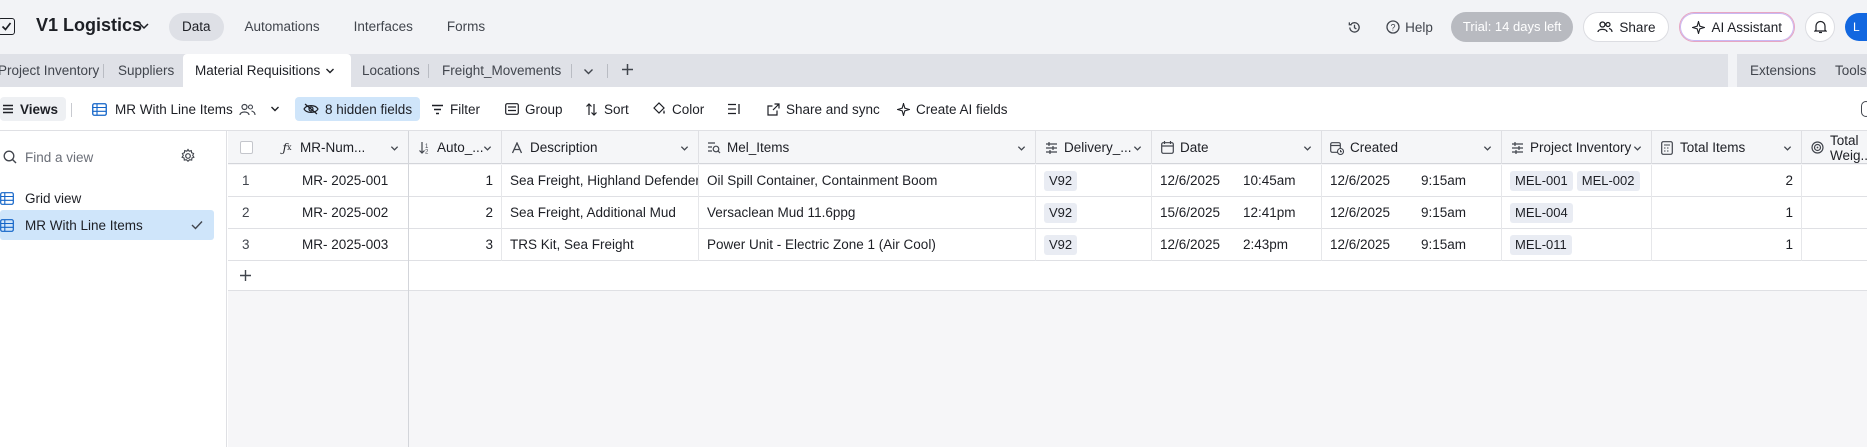  Describe the element at coordinates (588, 71) in the screenshot. I see `all-tables-chevron-icon` at that location.